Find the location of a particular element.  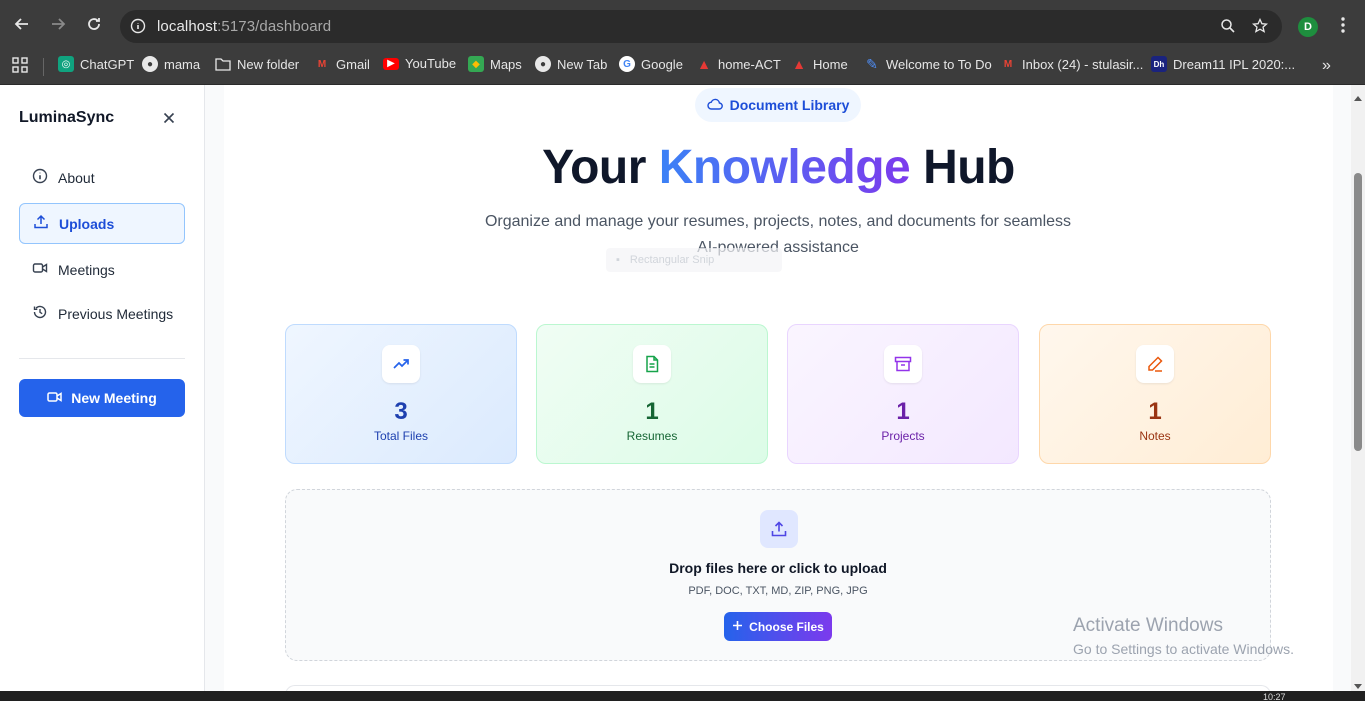

close-icon is located at coordinates (169, 118).